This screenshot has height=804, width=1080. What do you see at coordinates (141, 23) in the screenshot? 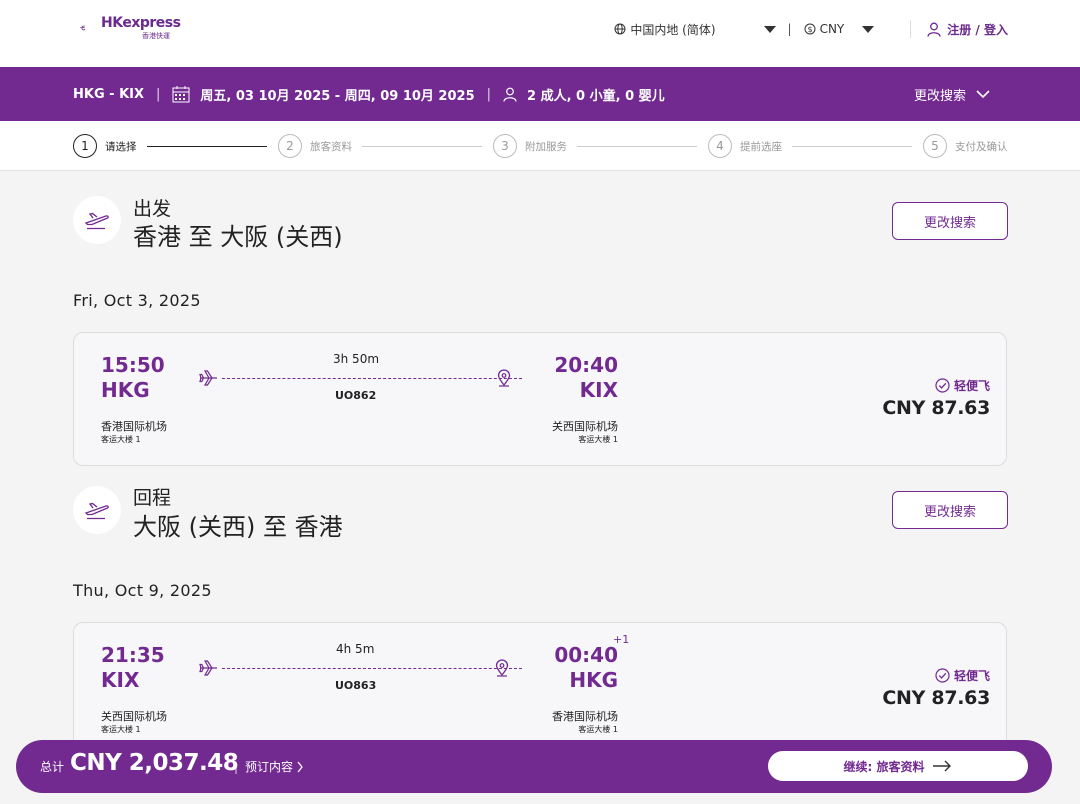
I see `logo-text: HKexpress` at bounding box center [141, 23].